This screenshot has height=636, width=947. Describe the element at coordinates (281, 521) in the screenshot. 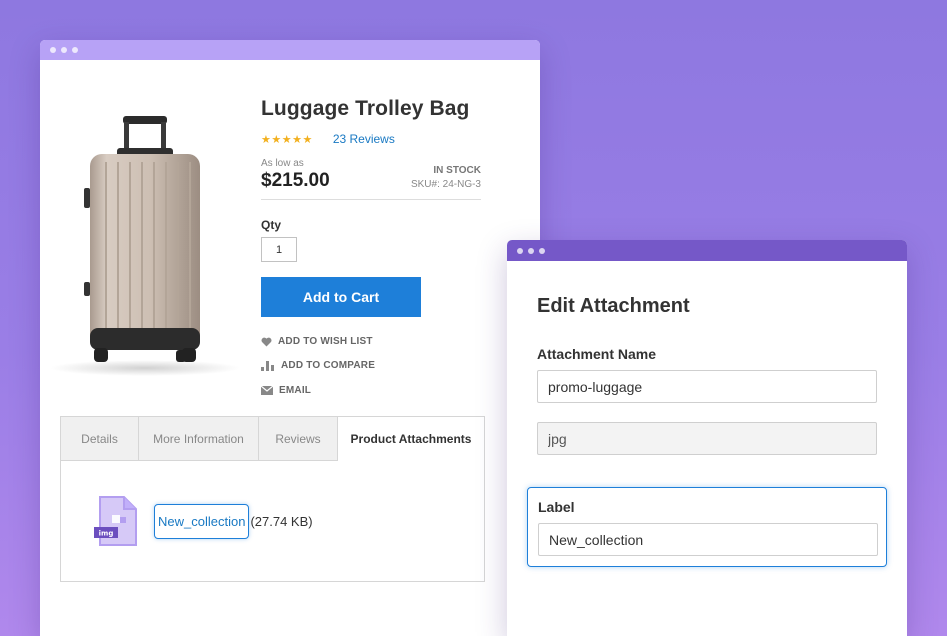

I see `attachment-size: (27.74 KB)` at that location.